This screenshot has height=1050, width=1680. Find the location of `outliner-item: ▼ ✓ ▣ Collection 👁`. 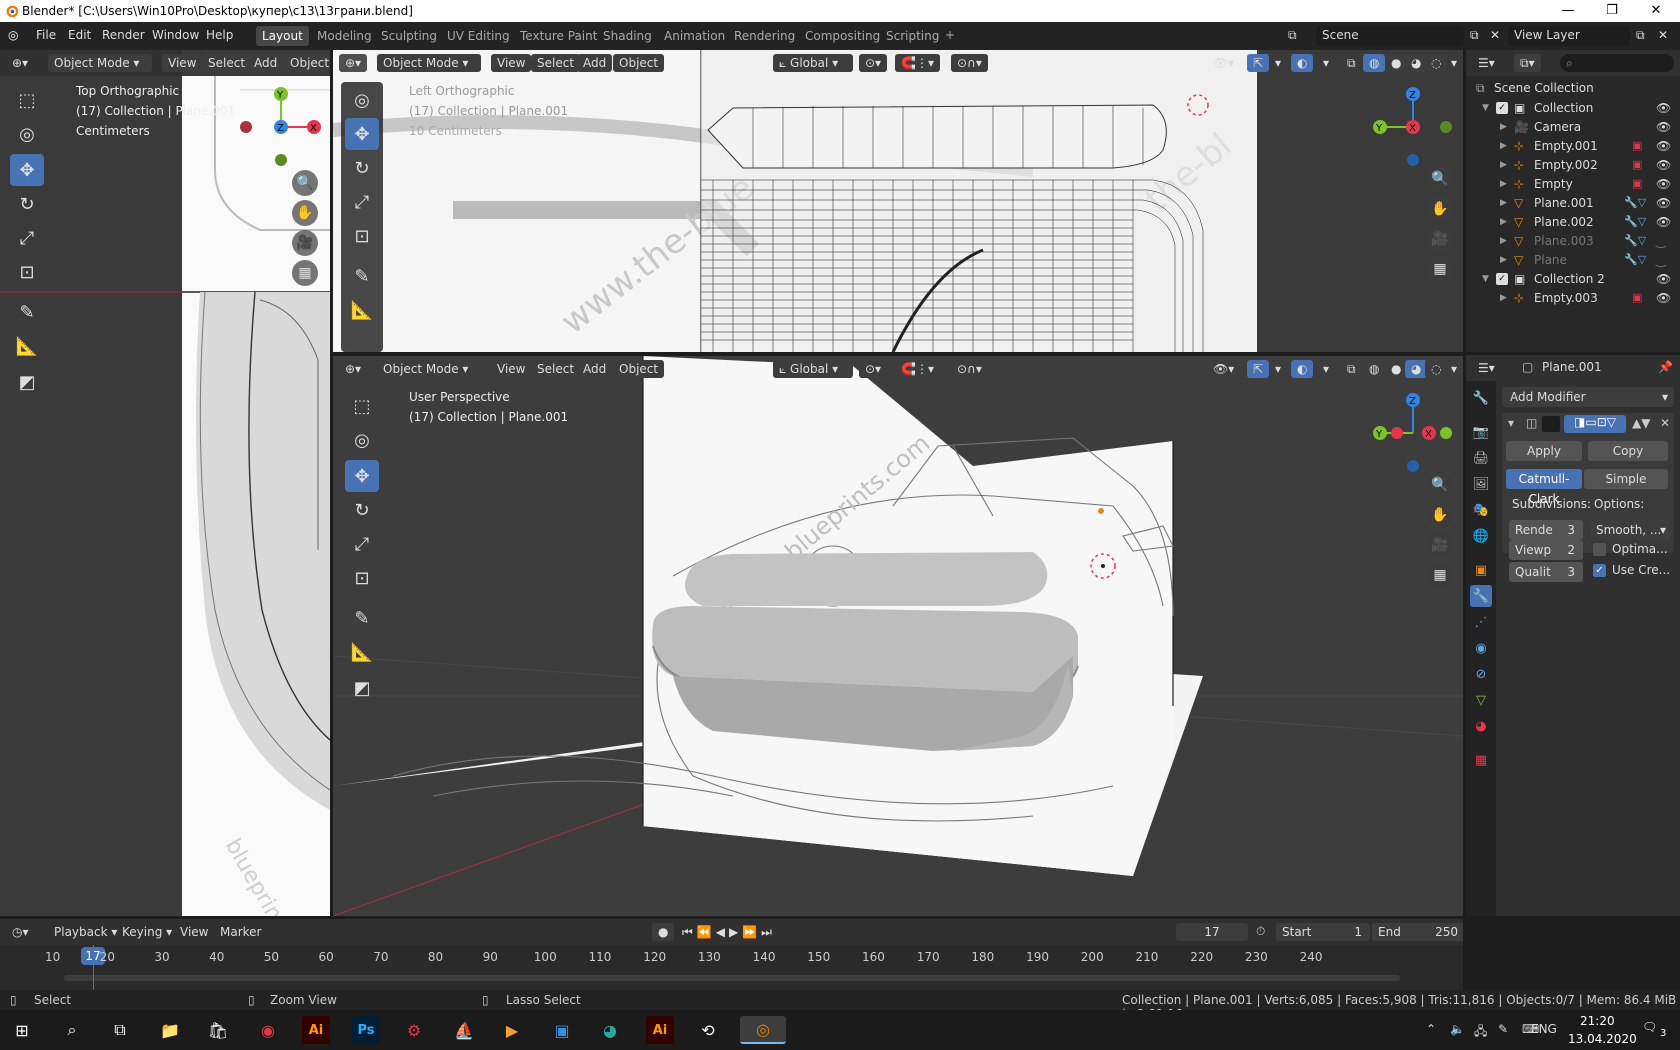

outliner-item: ▼ ✓ ▣ Collection 👁 is located at coordinates (1573, 108).